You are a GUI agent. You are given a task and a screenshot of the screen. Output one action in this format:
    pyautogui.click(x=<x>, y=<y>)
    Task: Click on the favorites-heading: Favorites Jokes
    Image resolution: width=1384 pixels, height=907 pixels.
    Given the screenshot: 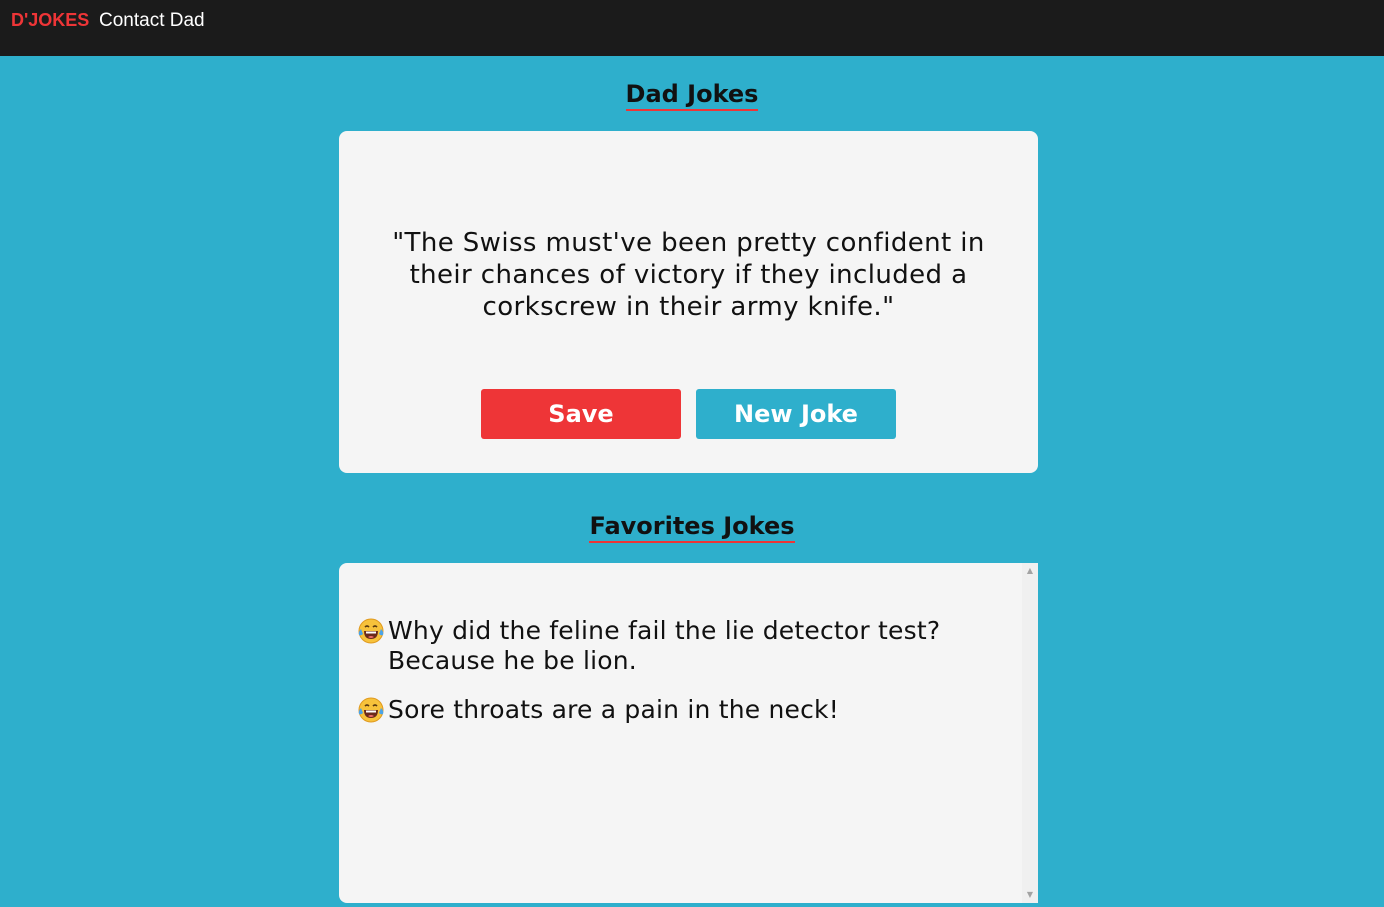 What is the action you would take?
    pyautogui.click(x=692, y=527)
    